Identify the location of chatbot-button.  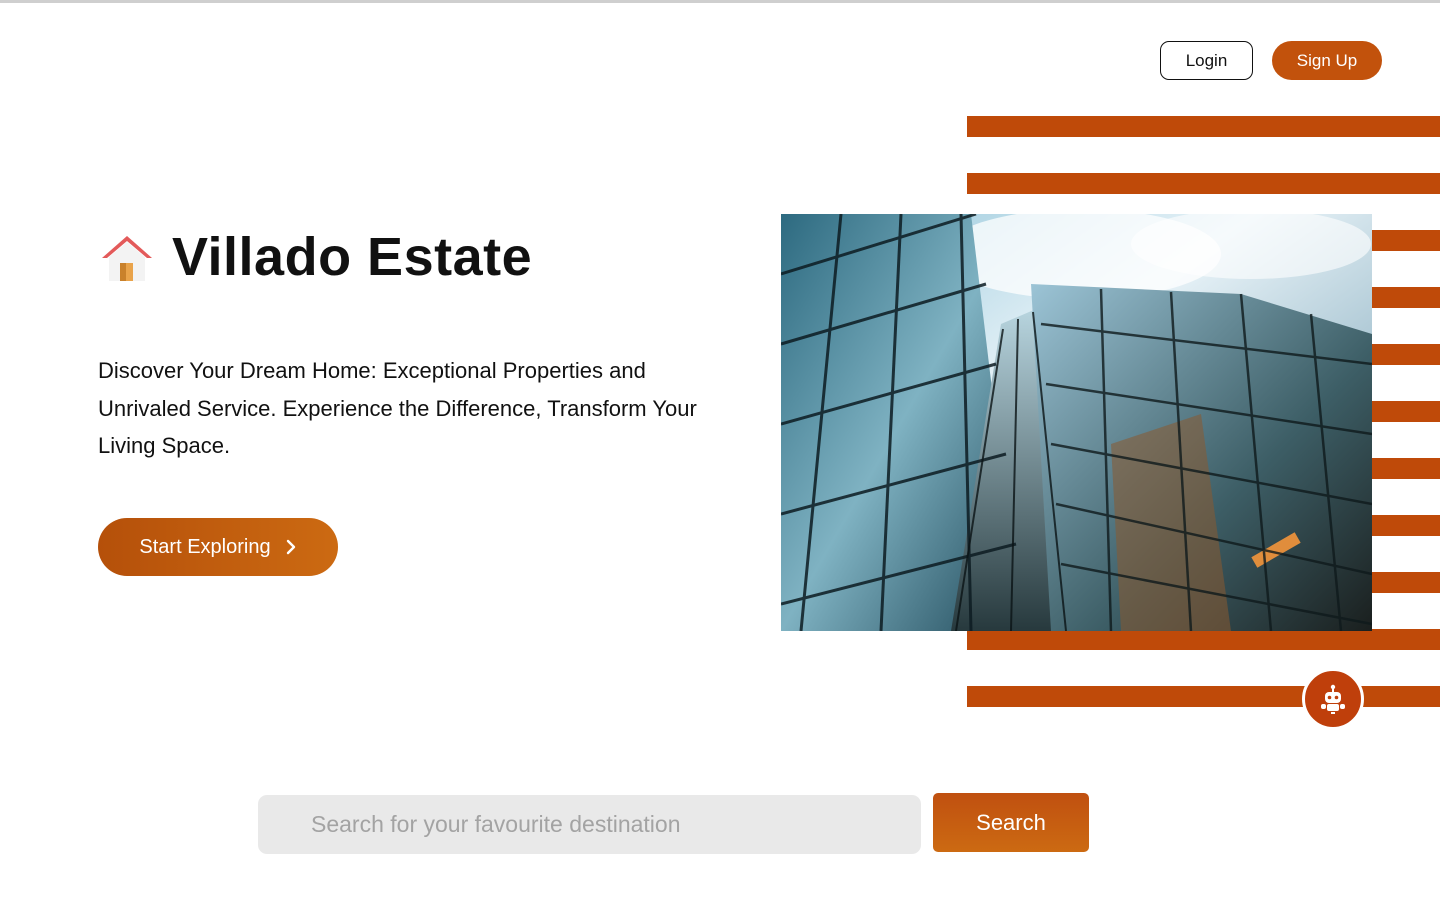
(1333, 699).